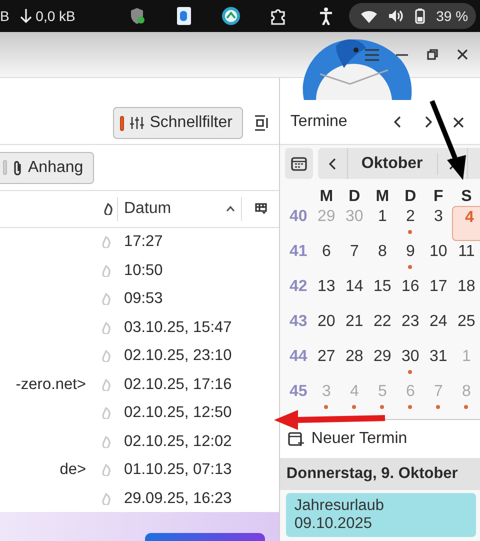  What do you see at coordinates (177, 385) in the screenshot?
I see `date-cell-text: 02.10.25, 17:16` at bounding box center [177, 385].